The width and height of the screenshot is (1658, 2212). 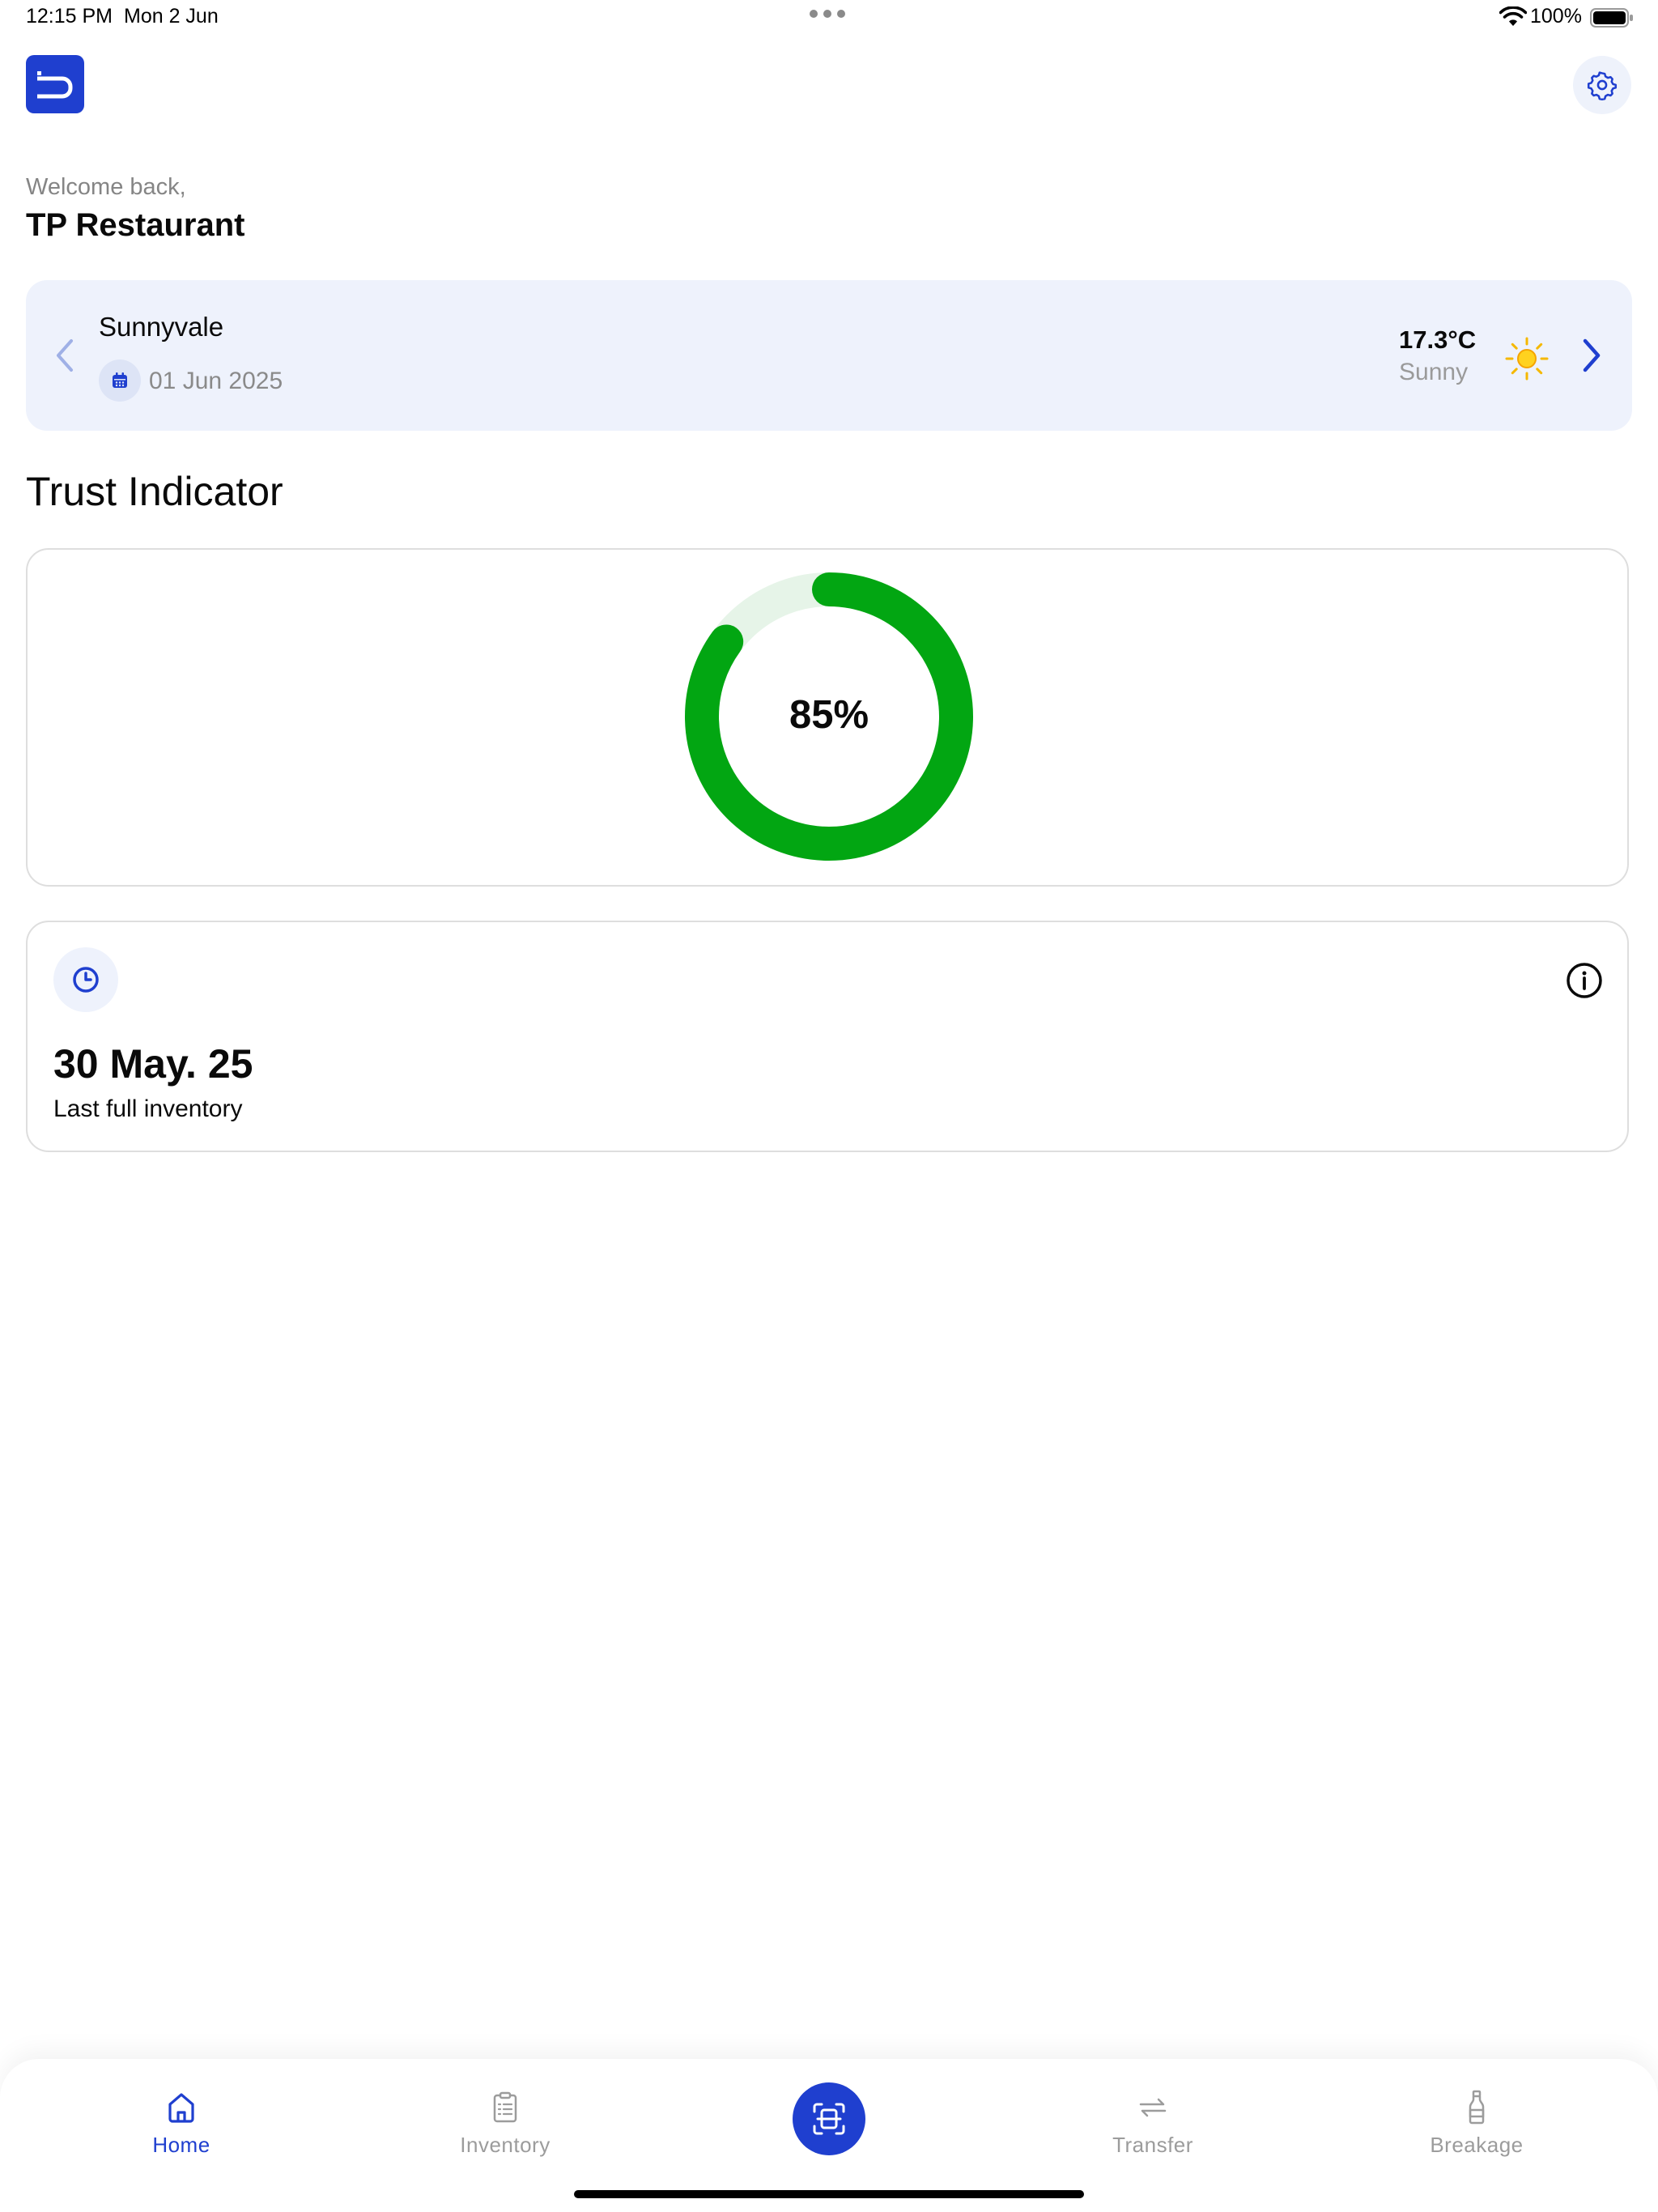 I want to click on clipboard-icon, so click(x=505, y=2107).